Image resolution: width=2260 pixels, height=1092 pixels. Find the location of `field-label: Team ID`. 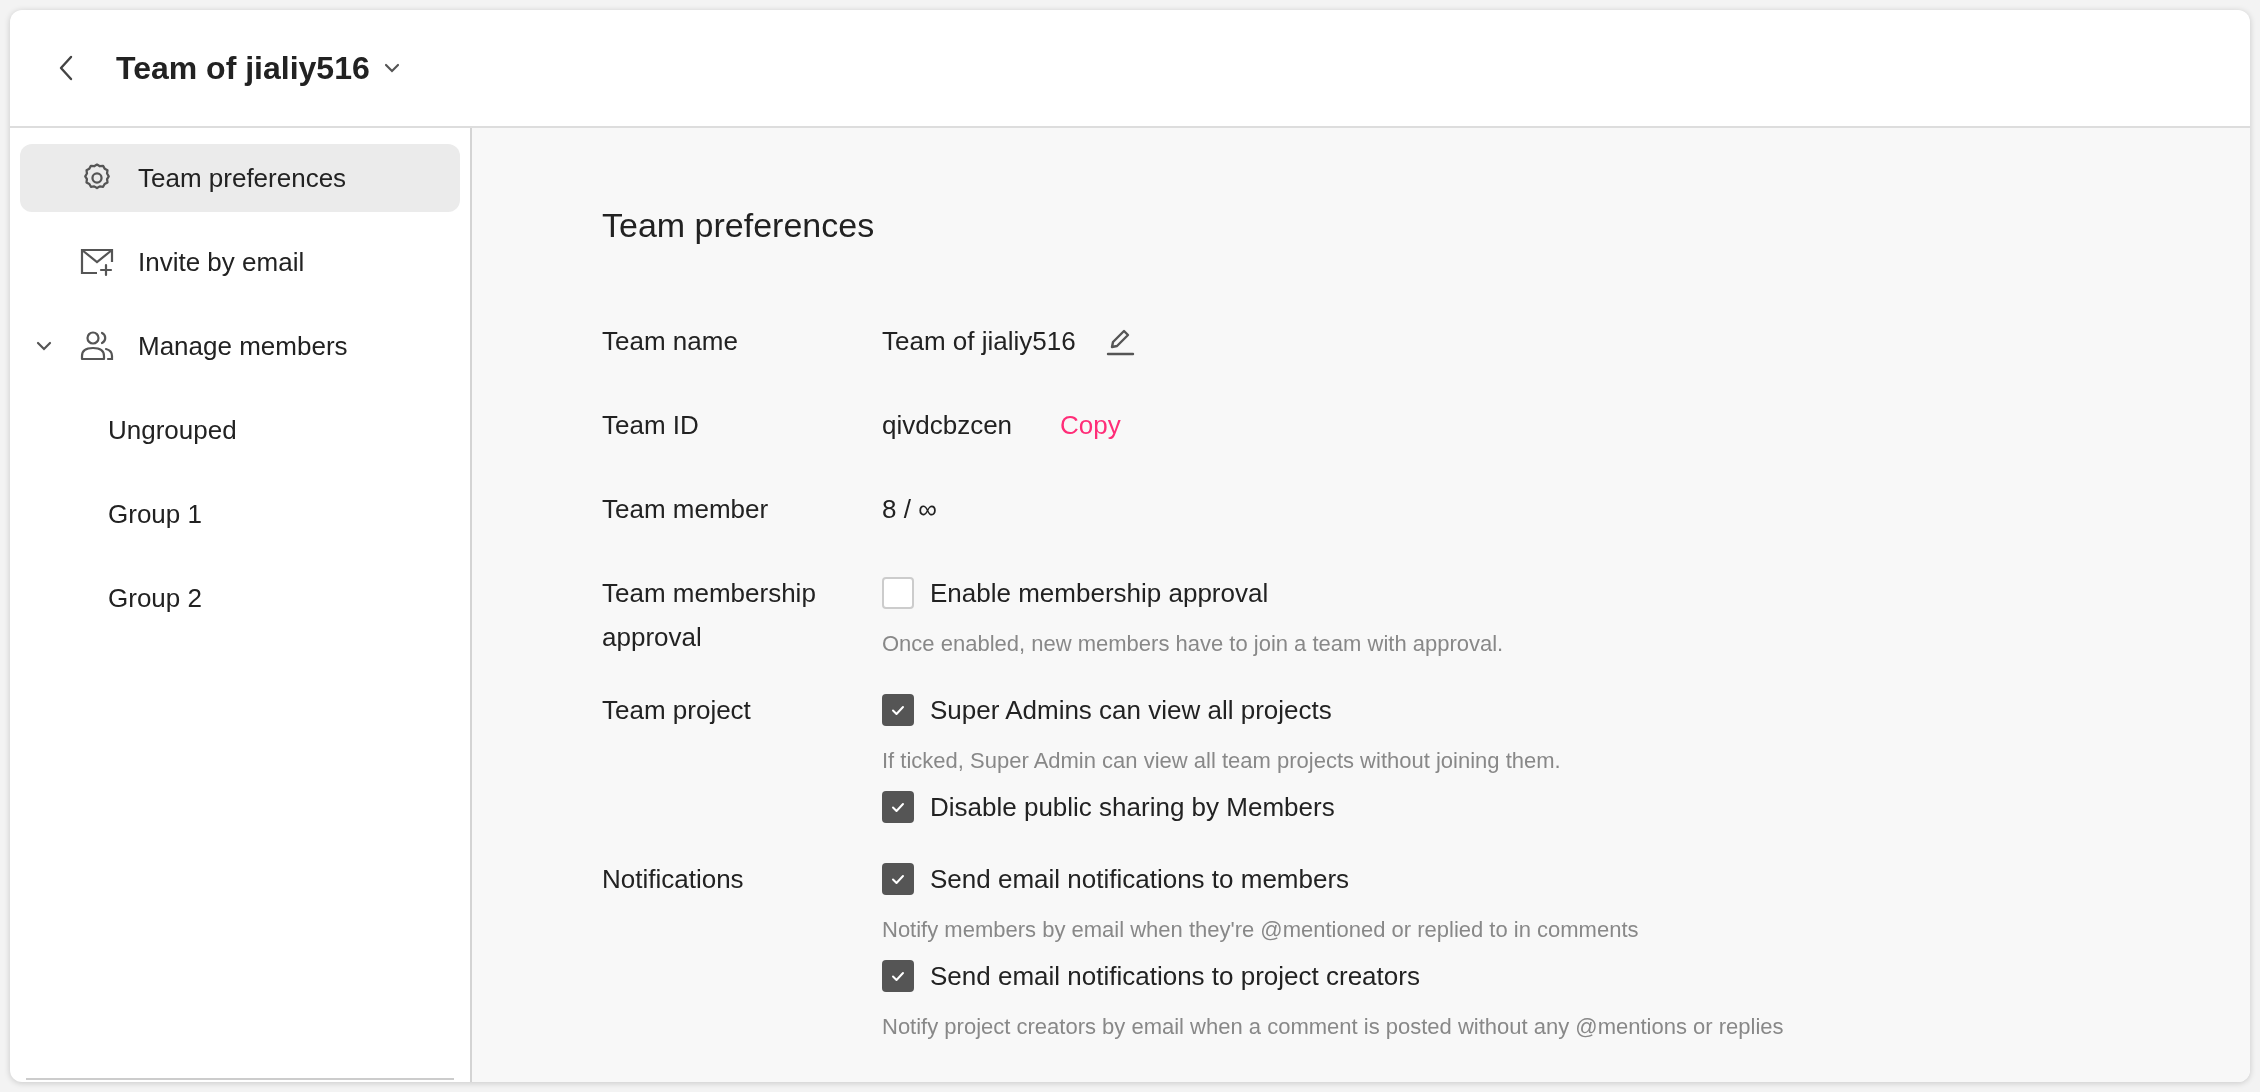

field-label: Team ID is located at coordinates (651, 425).